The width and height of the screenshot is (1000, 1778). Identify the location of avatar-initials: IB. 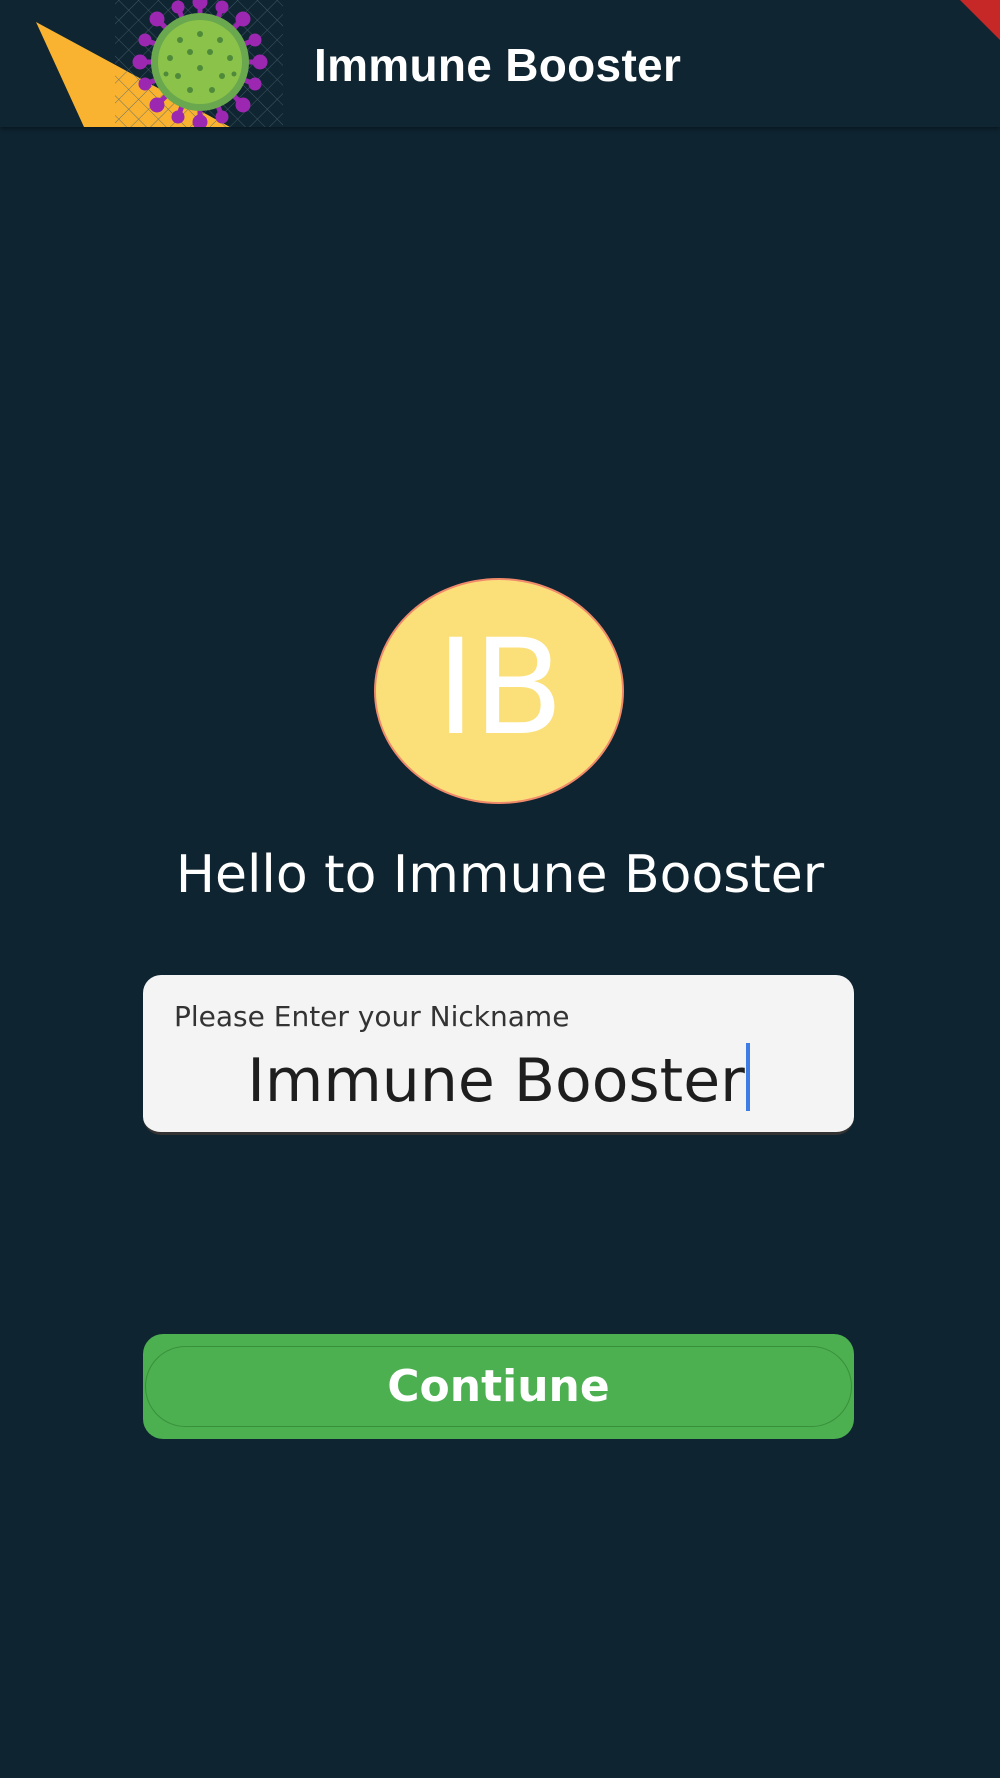
(499, 688).